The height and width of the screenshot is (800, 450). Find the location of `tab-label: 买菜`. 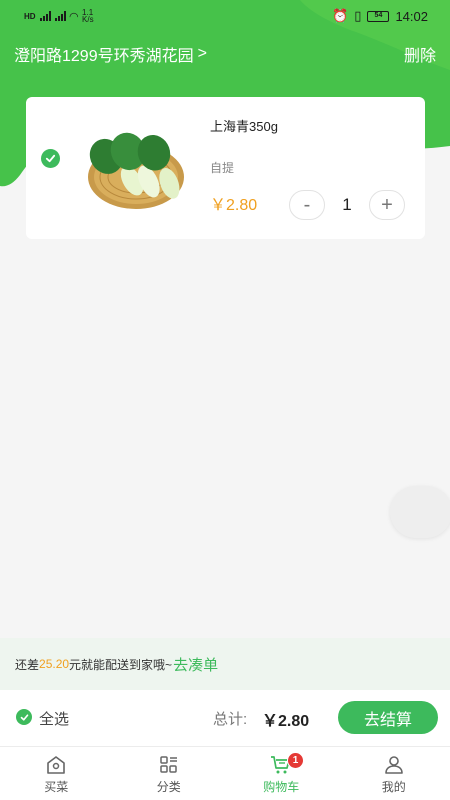

tab-label: 买菜 is located at coordinates (56, 787).